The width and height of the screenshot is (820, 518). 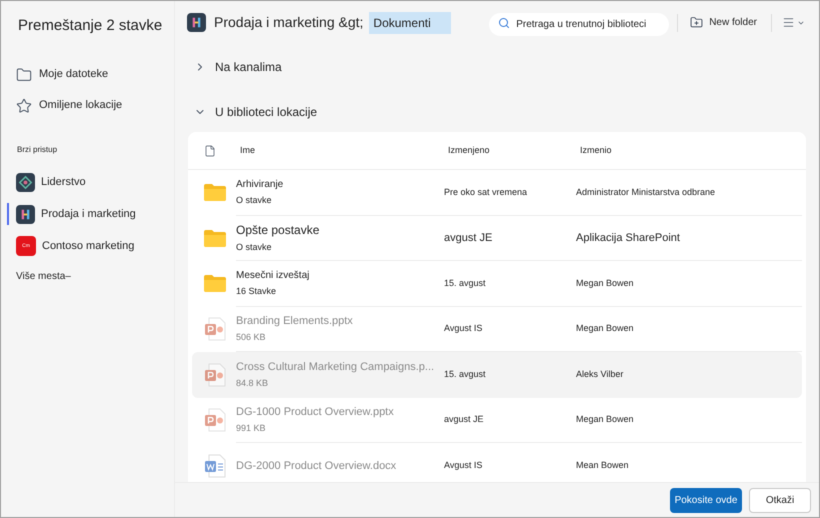 What do you see at coordinates (253, 383) in the screenshot?
I see `file-detail: 84.8 KB` at bounding box center [253, 383].